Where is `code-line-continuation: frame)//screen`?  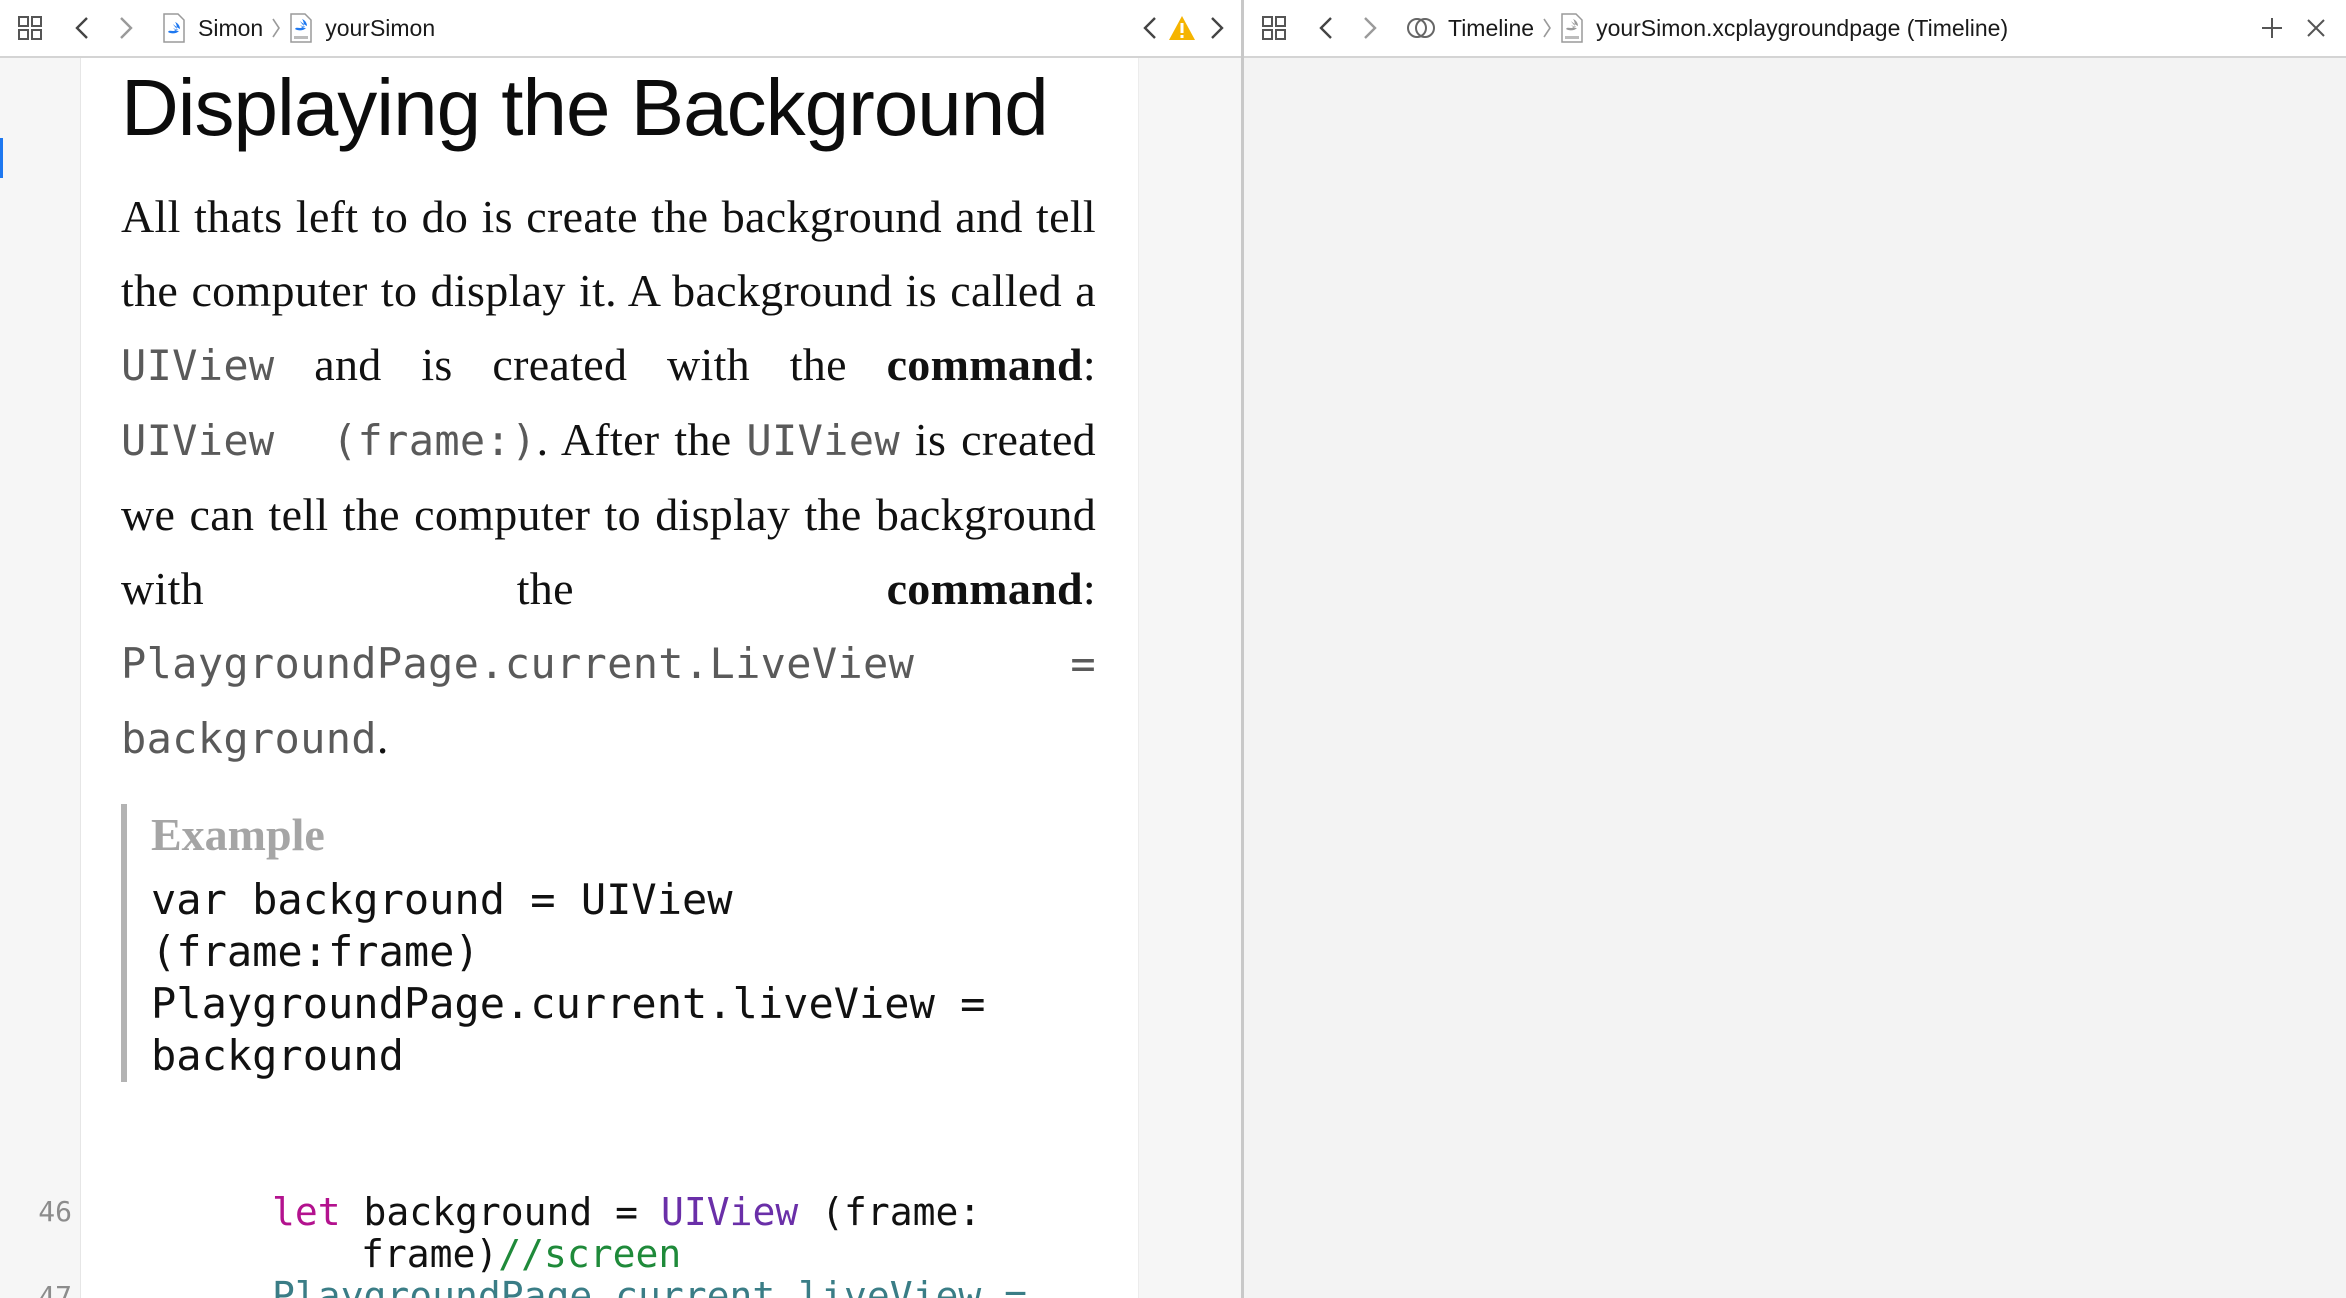 code-line-continuation: frame)//screen is located at coordinates (521, 1254).